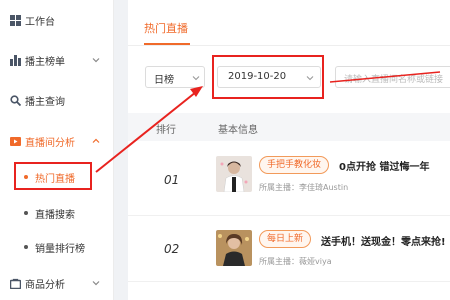 The image size is (450, 300). Describe the element at coordinates (40, 22) in the screenshot. I see `sidebar-item-label: 工作台` at that location.